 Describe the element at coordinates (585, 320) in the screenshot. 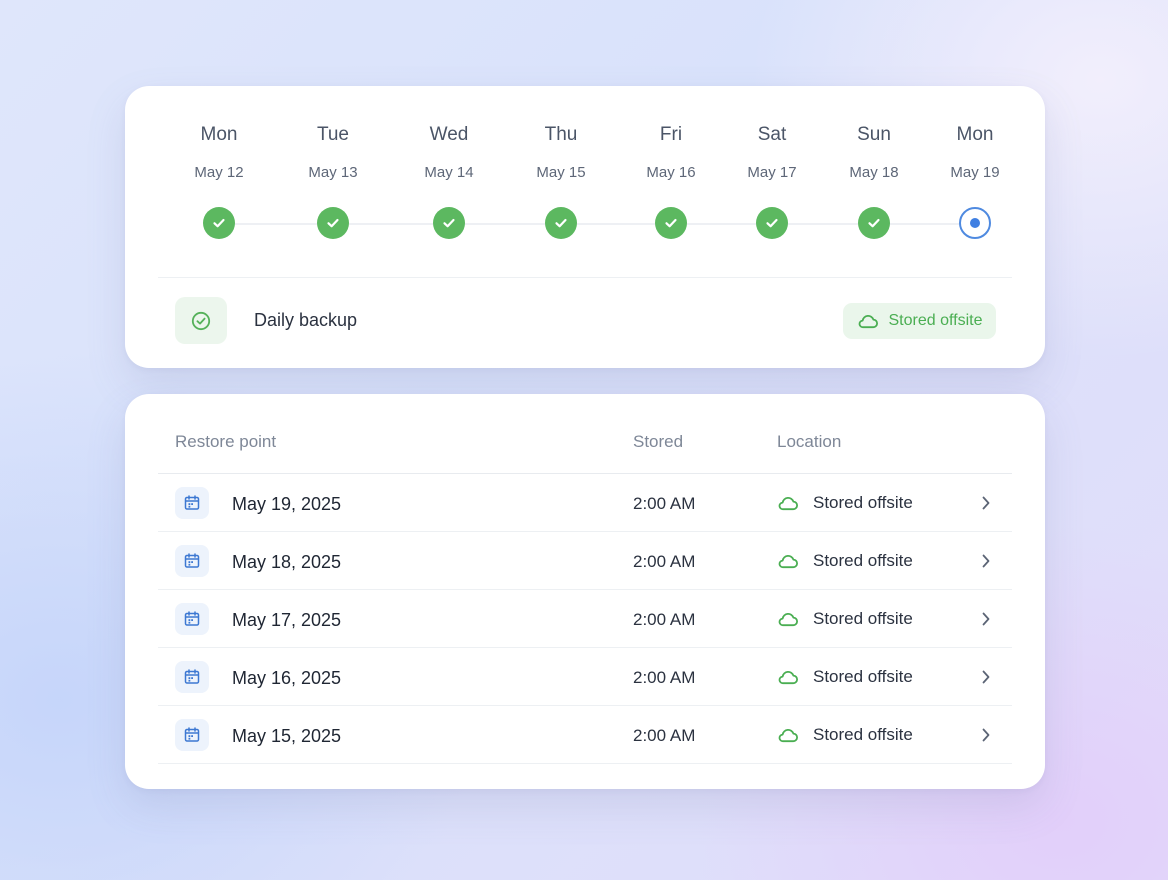

I see `backup-summary: Daily backup Stored offsite` at that location.